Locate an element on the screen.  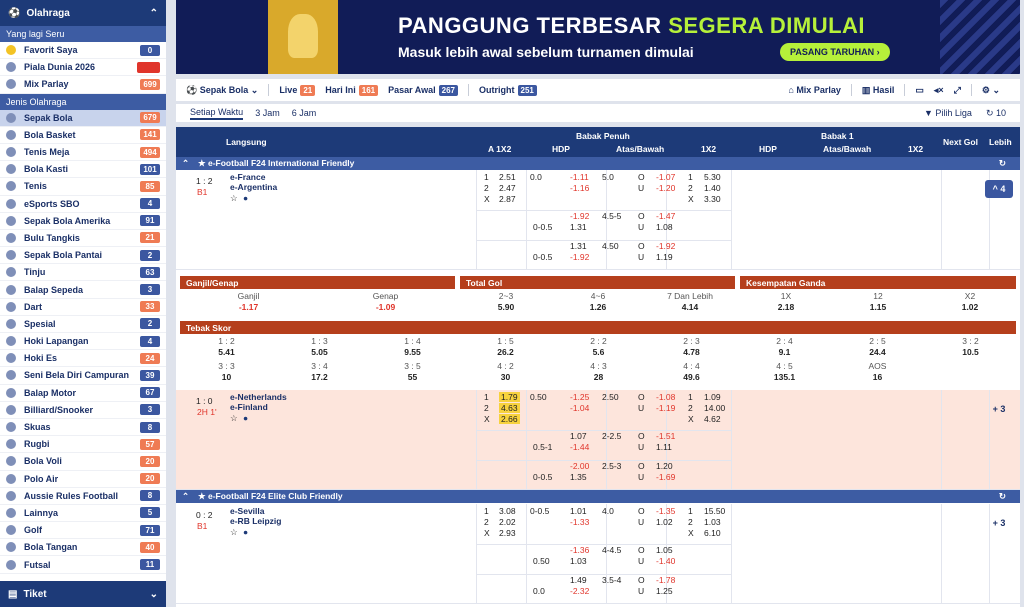
score-odds: 26.2 is located at coordinates (505, 352).